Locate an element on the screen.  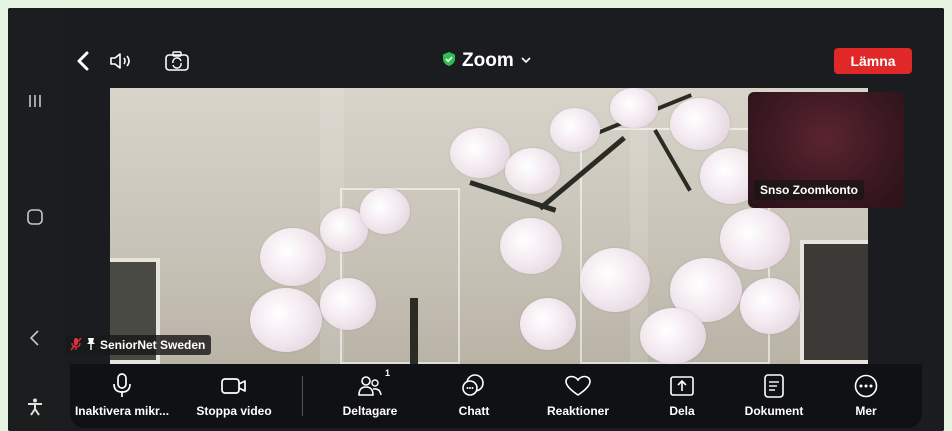
home-icon is located at coordinates (35, 217).